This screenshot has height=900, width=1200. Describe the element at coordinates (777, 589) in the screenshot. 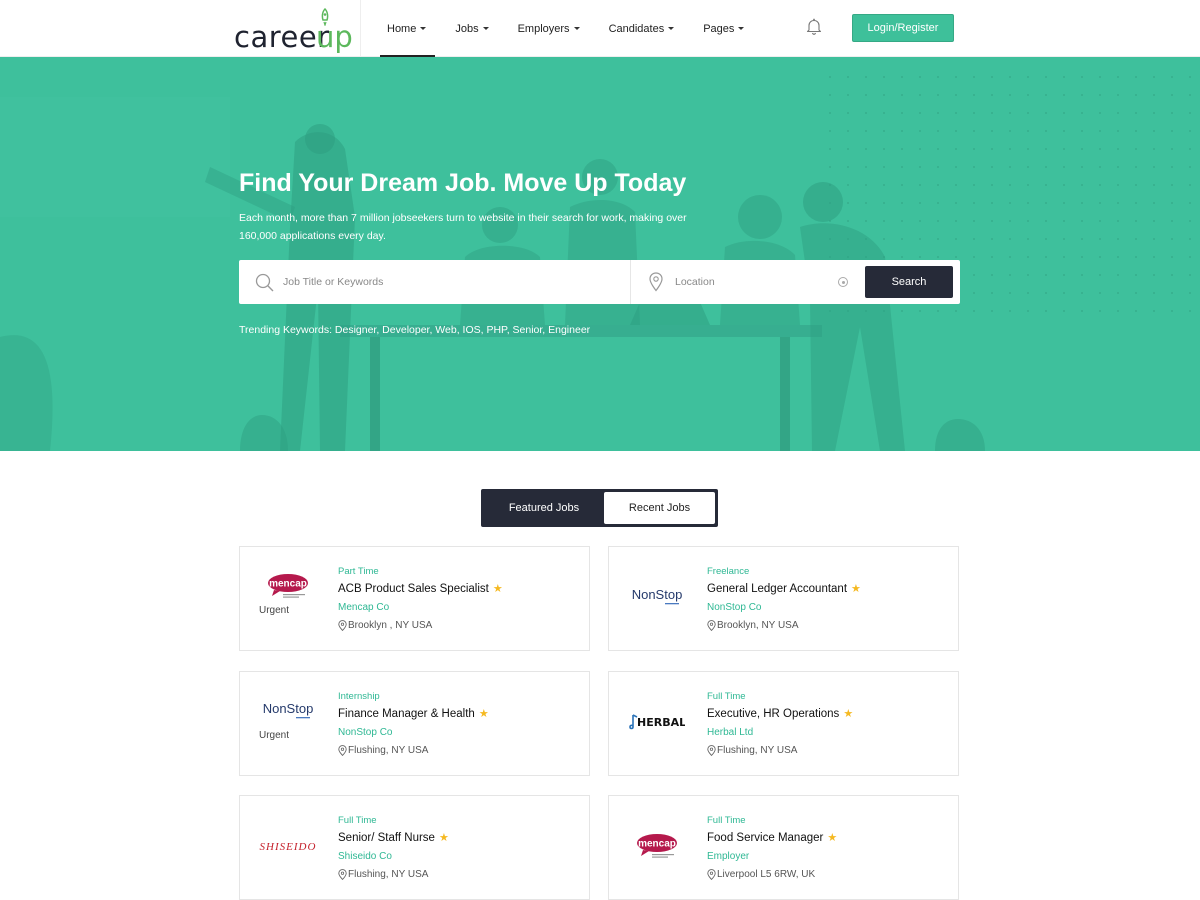

I see `job-title-text: General Ledger Accountant` at that location.